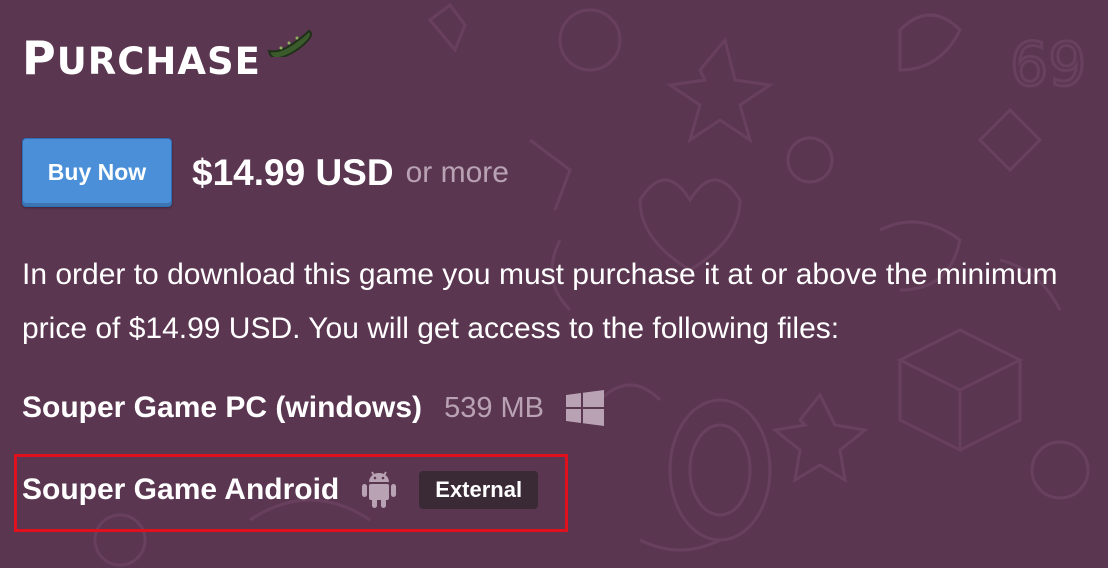 This screenshot has height=568, width=1108. I want to click on section-title: PURCHASE, so click(141, 58).